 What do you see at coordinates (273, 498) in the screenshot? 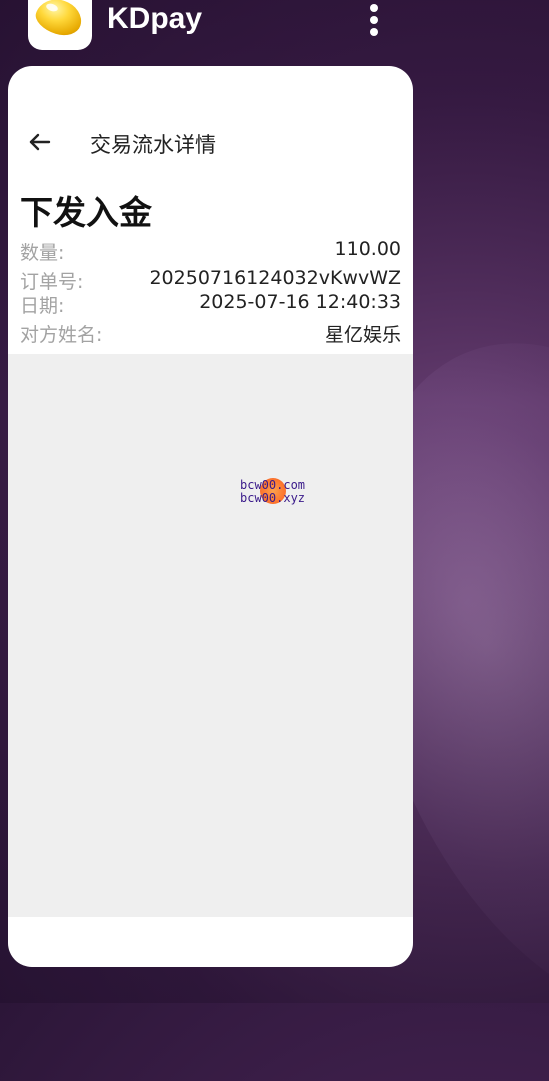
I see `watermark-line: bcw00.xyz` at bounding box center [273, 498].